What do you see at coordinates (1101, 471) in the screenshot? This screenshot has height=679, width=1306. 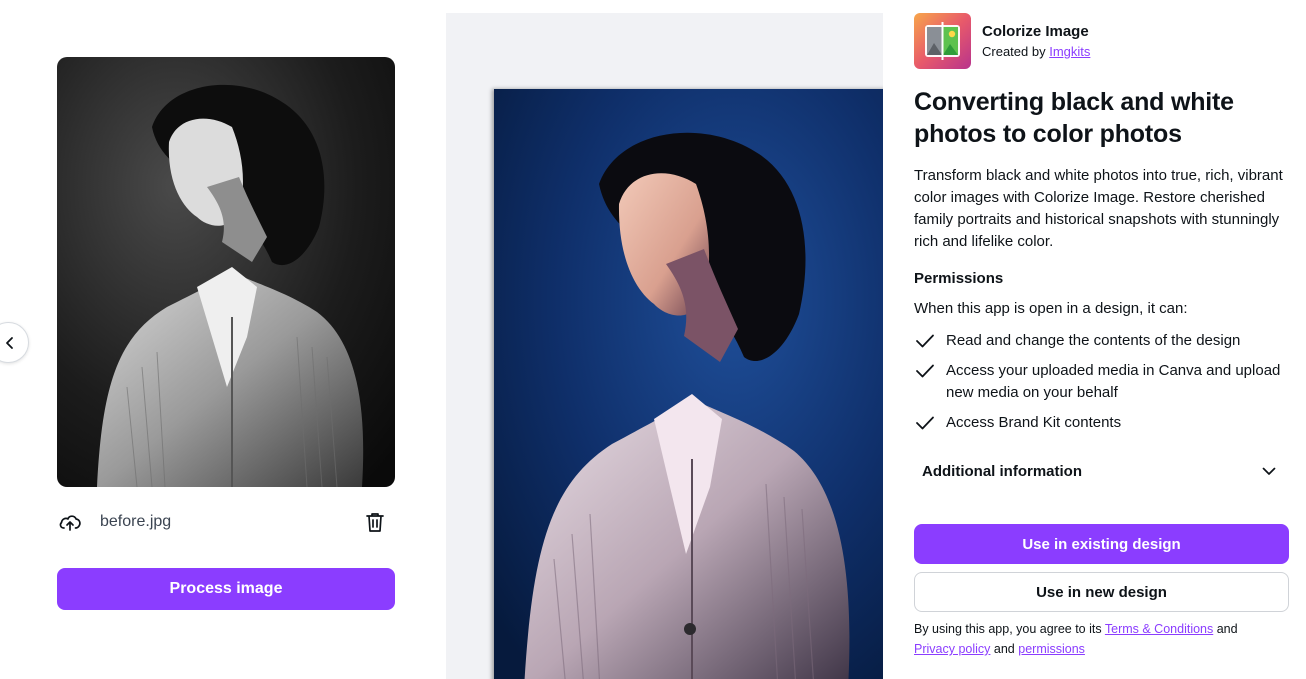 I see `additional-information-toggle: Additional information` at bounding box center [1101, 471].